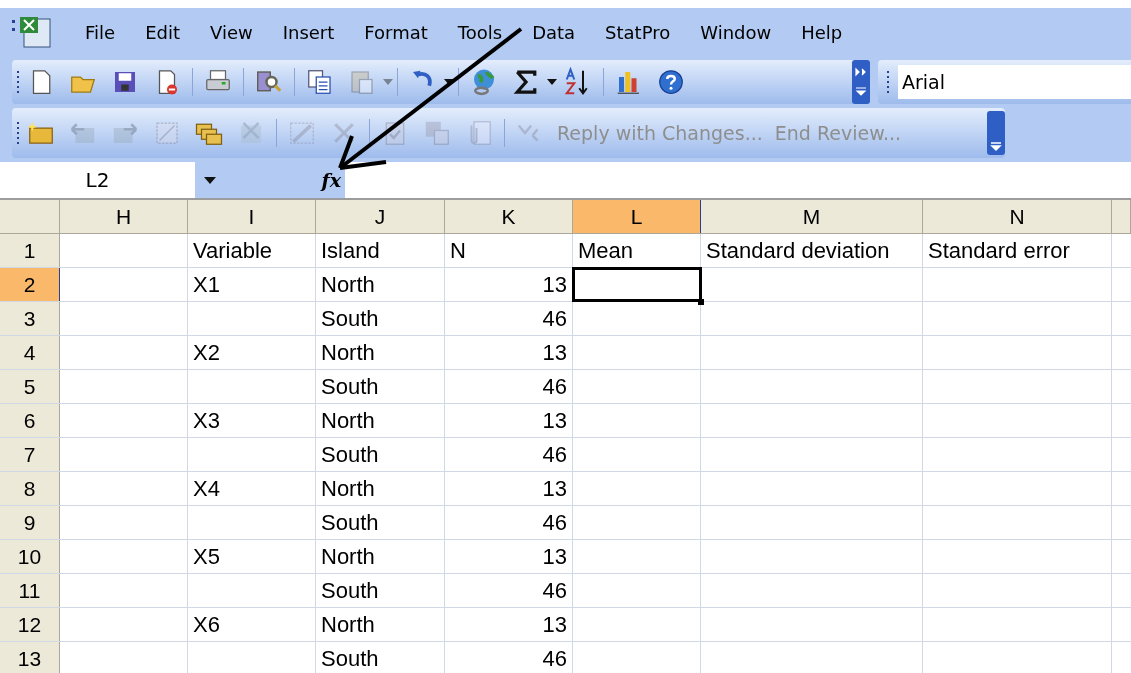 This screenshot has height=673, width=1131. I want to click on menu-item: Tools, so click(480, 32).